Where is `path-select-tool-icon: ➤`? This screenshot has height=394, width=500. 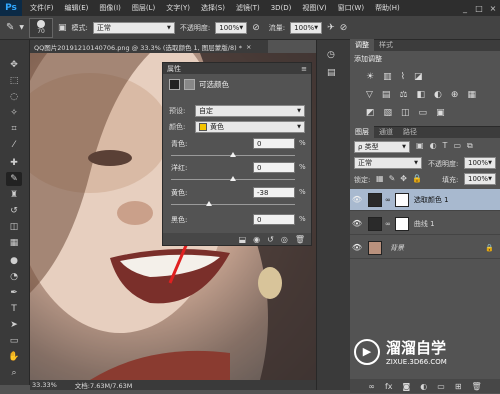
path-select-tool-icon: ➤ is located at coordinates (14, 325).